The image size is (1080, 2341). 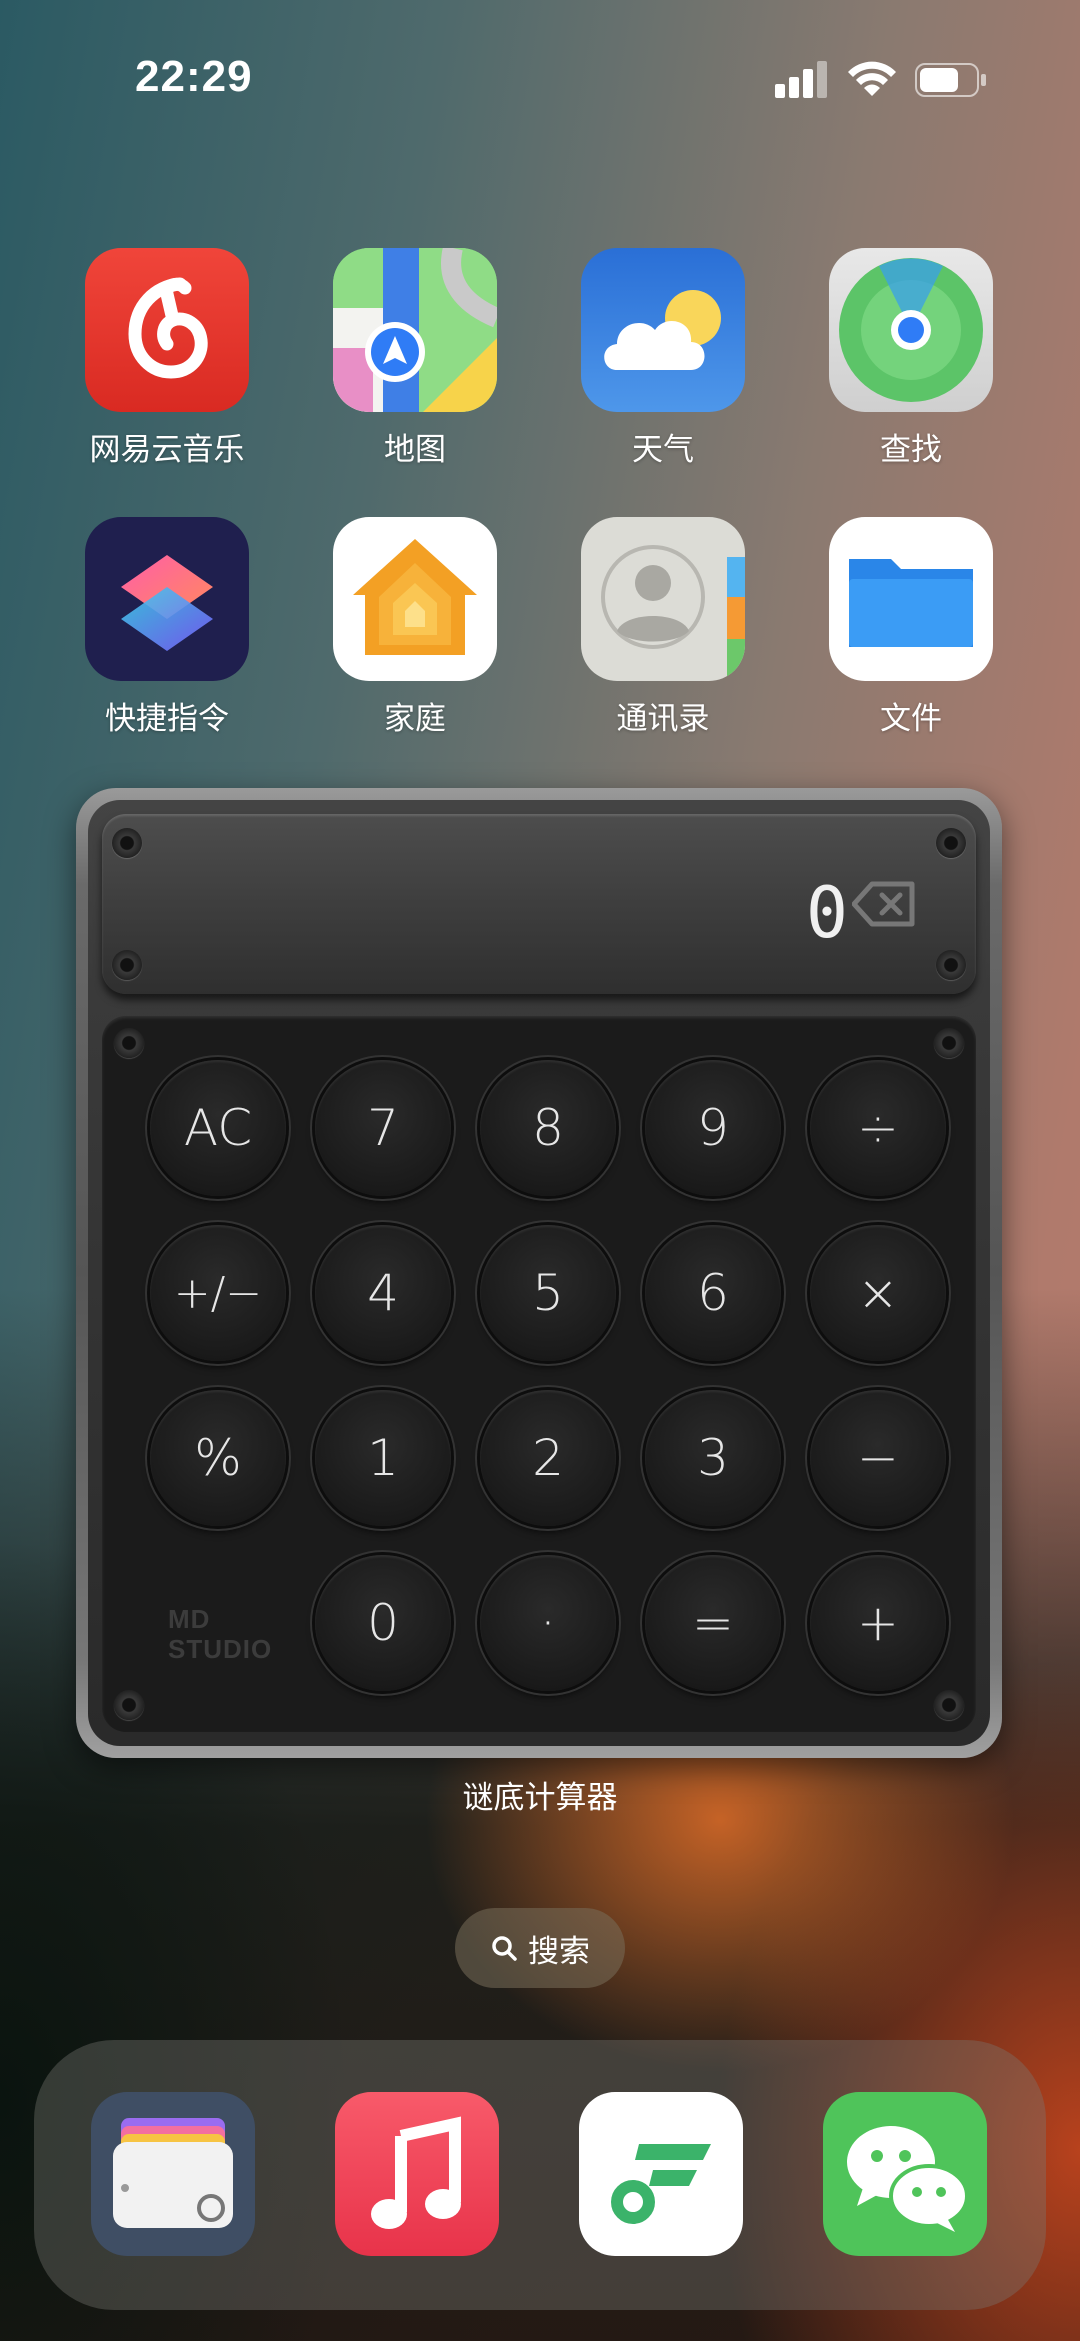 I want to click on app-home: 家庭, so click(x=415, y=627).